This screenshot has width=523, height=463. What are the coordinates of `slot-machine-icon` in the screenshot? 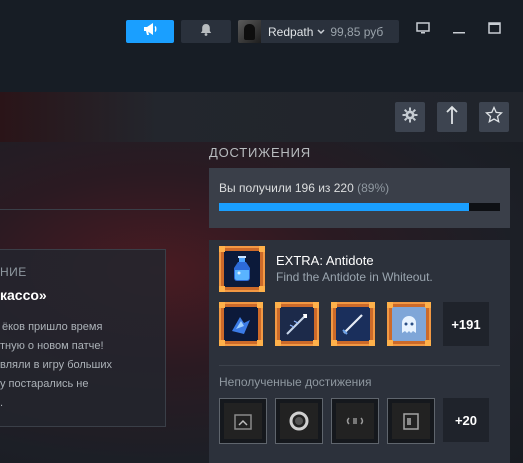 It's located at (243, 421).